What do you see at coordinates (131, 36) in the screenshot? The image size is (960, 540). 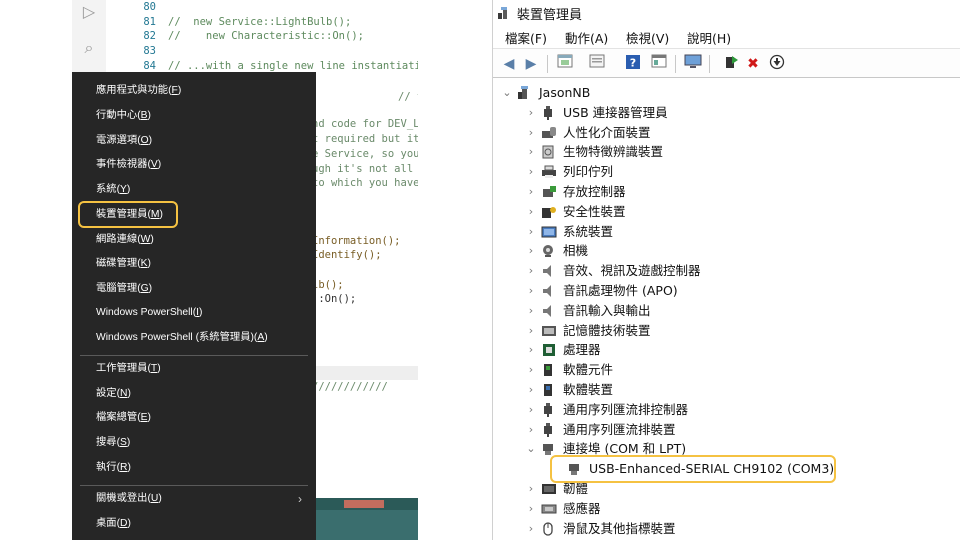 I see `line-number-gutter: 80 81 82 83 84` at bounding box center [131, 36].